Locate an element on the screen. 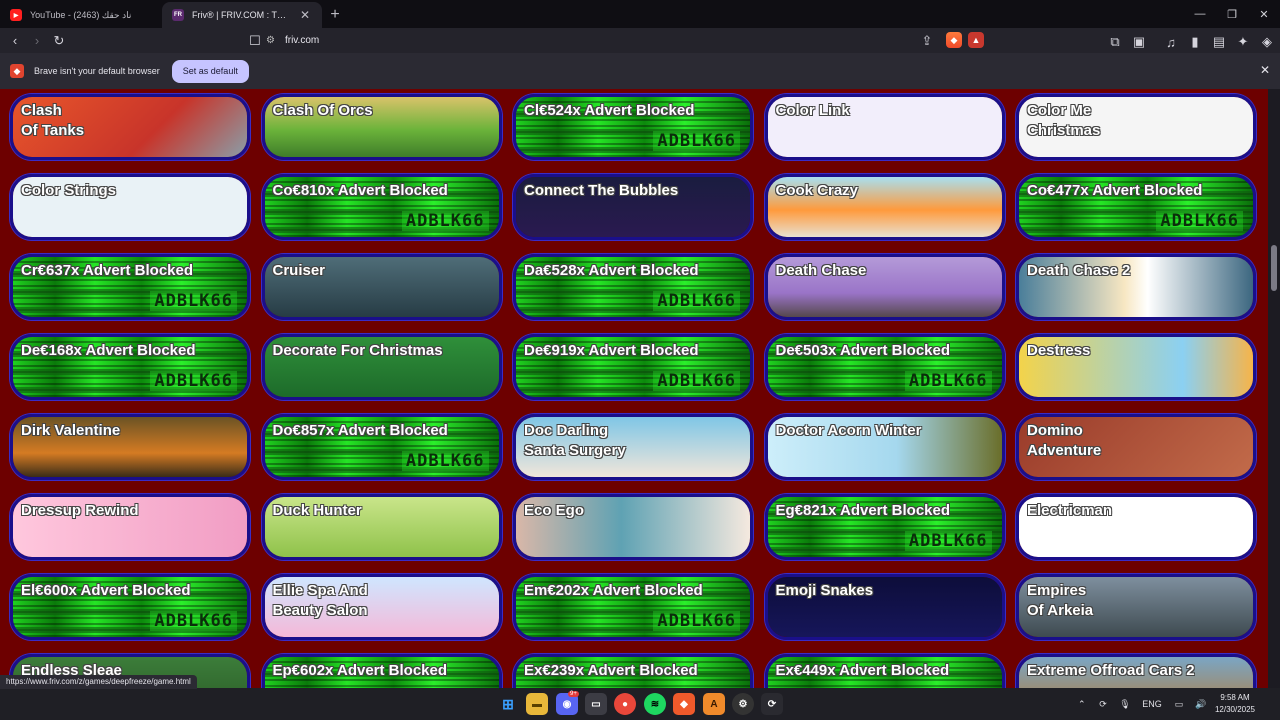 The height and width of the screenshot is (720, 1280). chevron-up-icon: ⌃ is located at coordinates (1085, 704).